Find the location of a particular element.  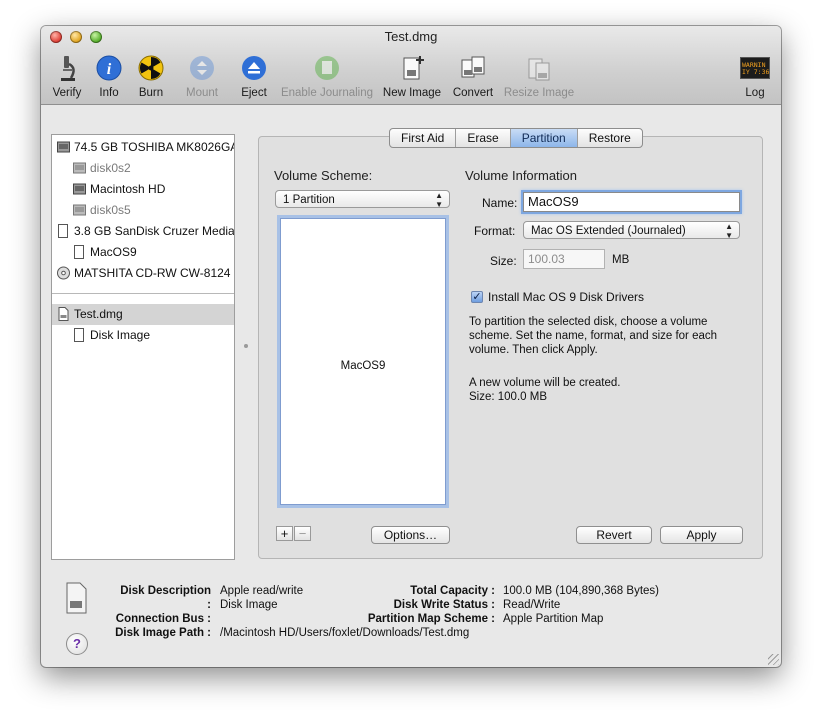

eject-tool-button: Eject is located at coordinates (254, 77).